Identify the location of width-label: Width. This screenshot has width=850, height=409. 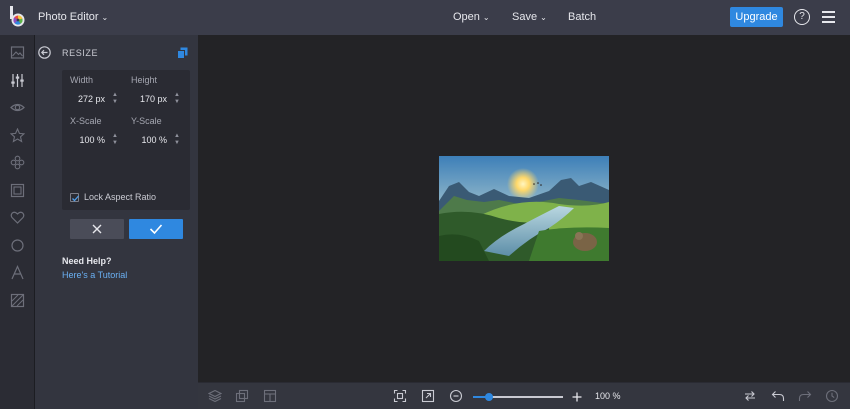
(82, 80).